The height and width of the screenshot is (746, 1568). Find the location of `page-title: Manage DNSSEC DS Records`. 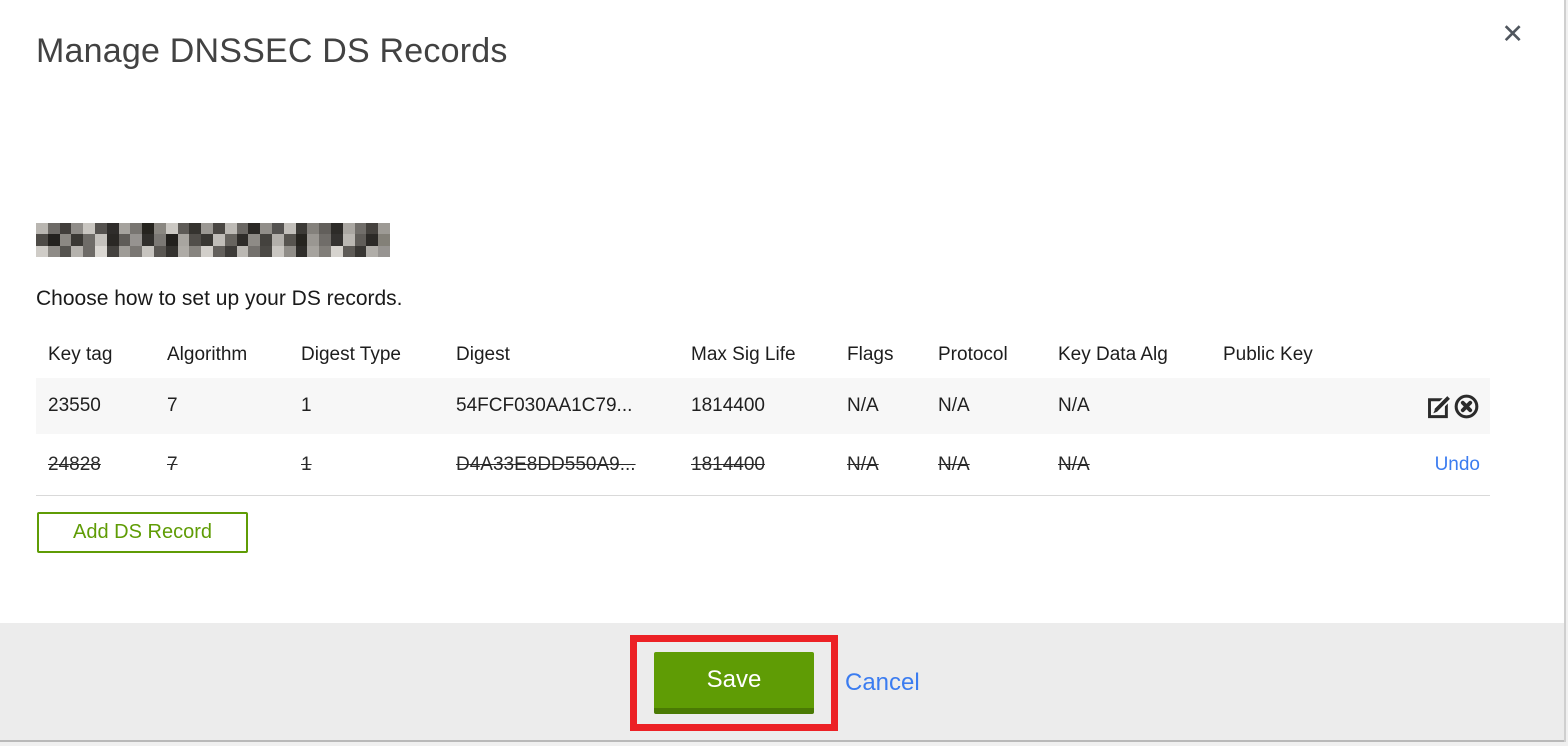

page-title: Manage DNSSEC DS Records is located at coordinates (272, 51).